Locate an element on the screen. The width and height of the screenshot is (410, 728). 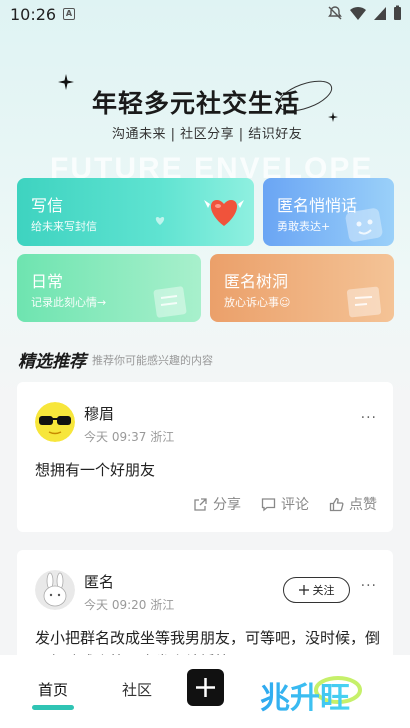
sparkle-icon is located at coordinates (66, 82).